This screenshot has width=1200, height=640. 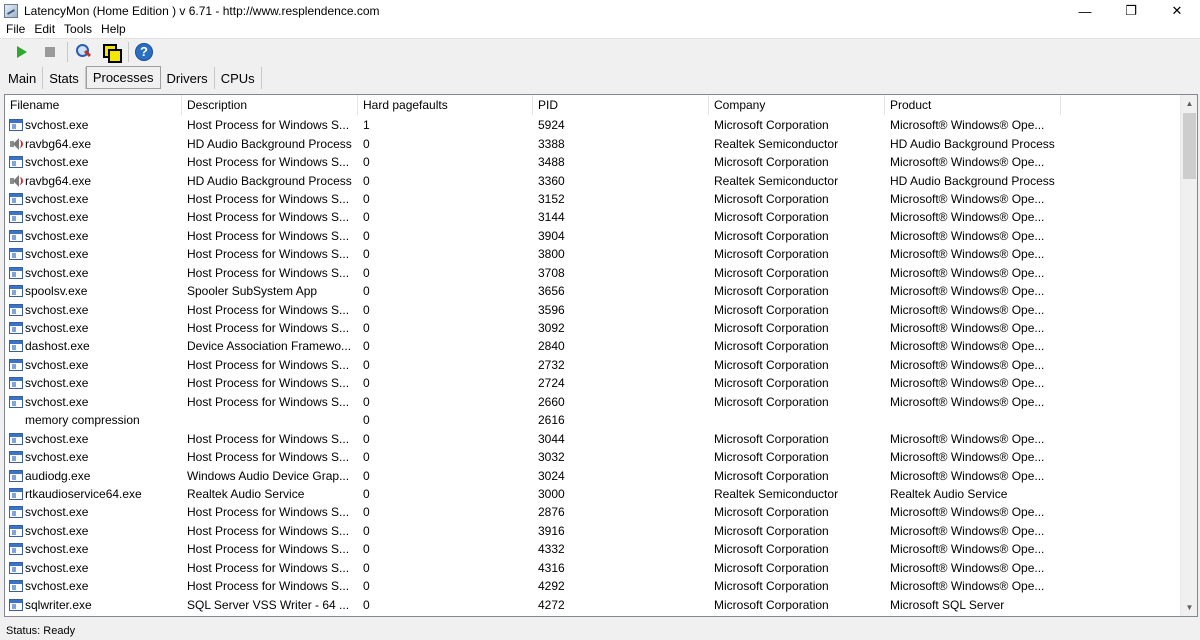 I want to click on column-header-pid: PID, so click(x=621, y=105).